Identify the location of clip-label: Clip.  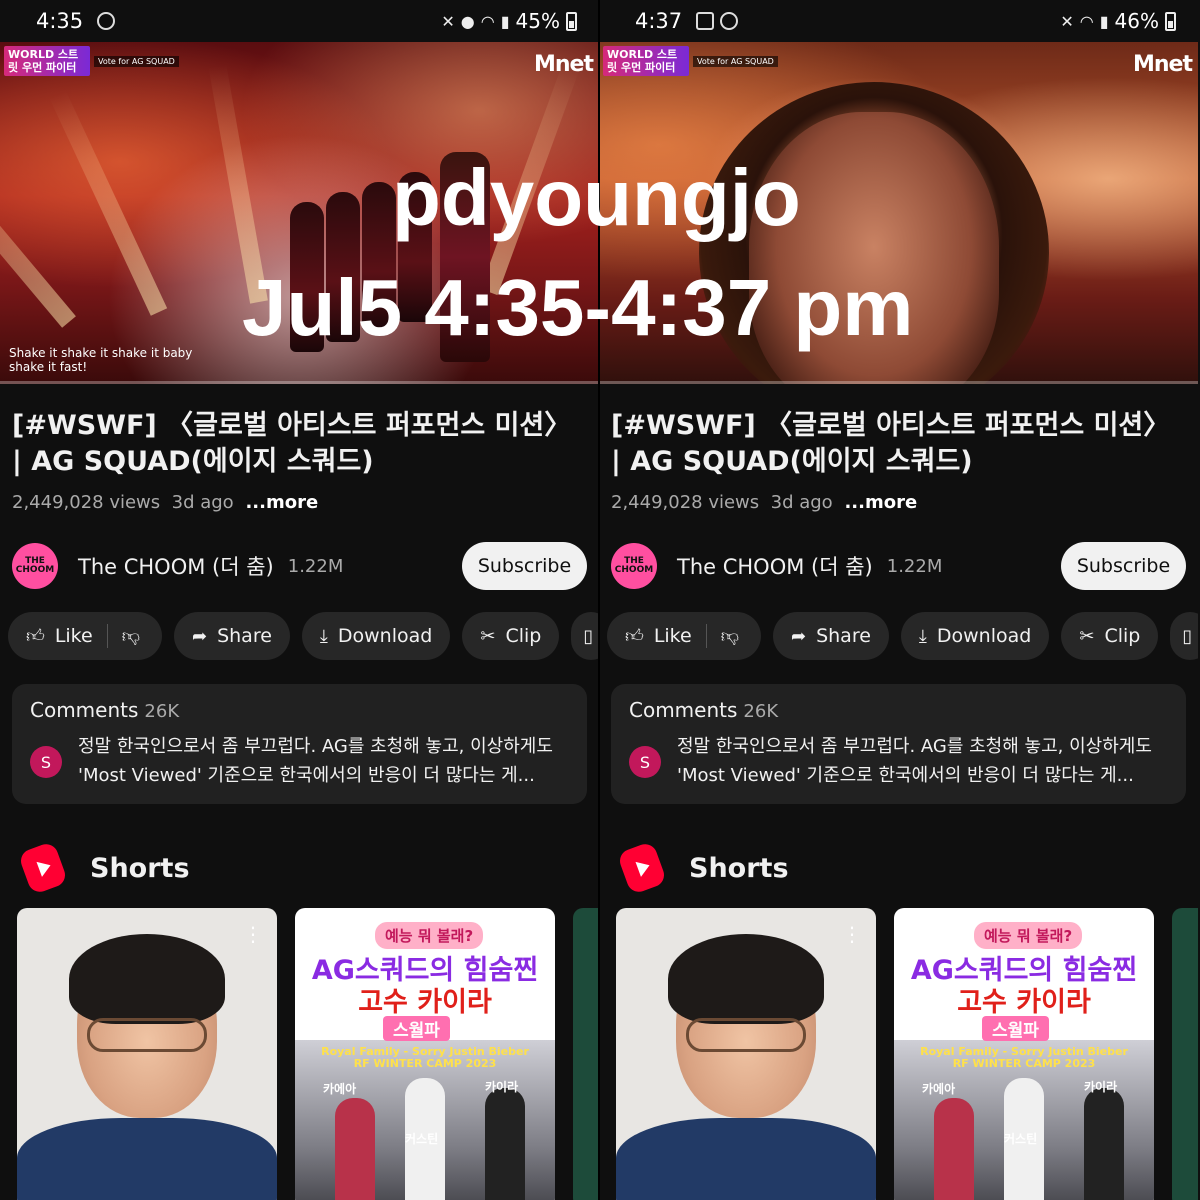
(1122, 636).